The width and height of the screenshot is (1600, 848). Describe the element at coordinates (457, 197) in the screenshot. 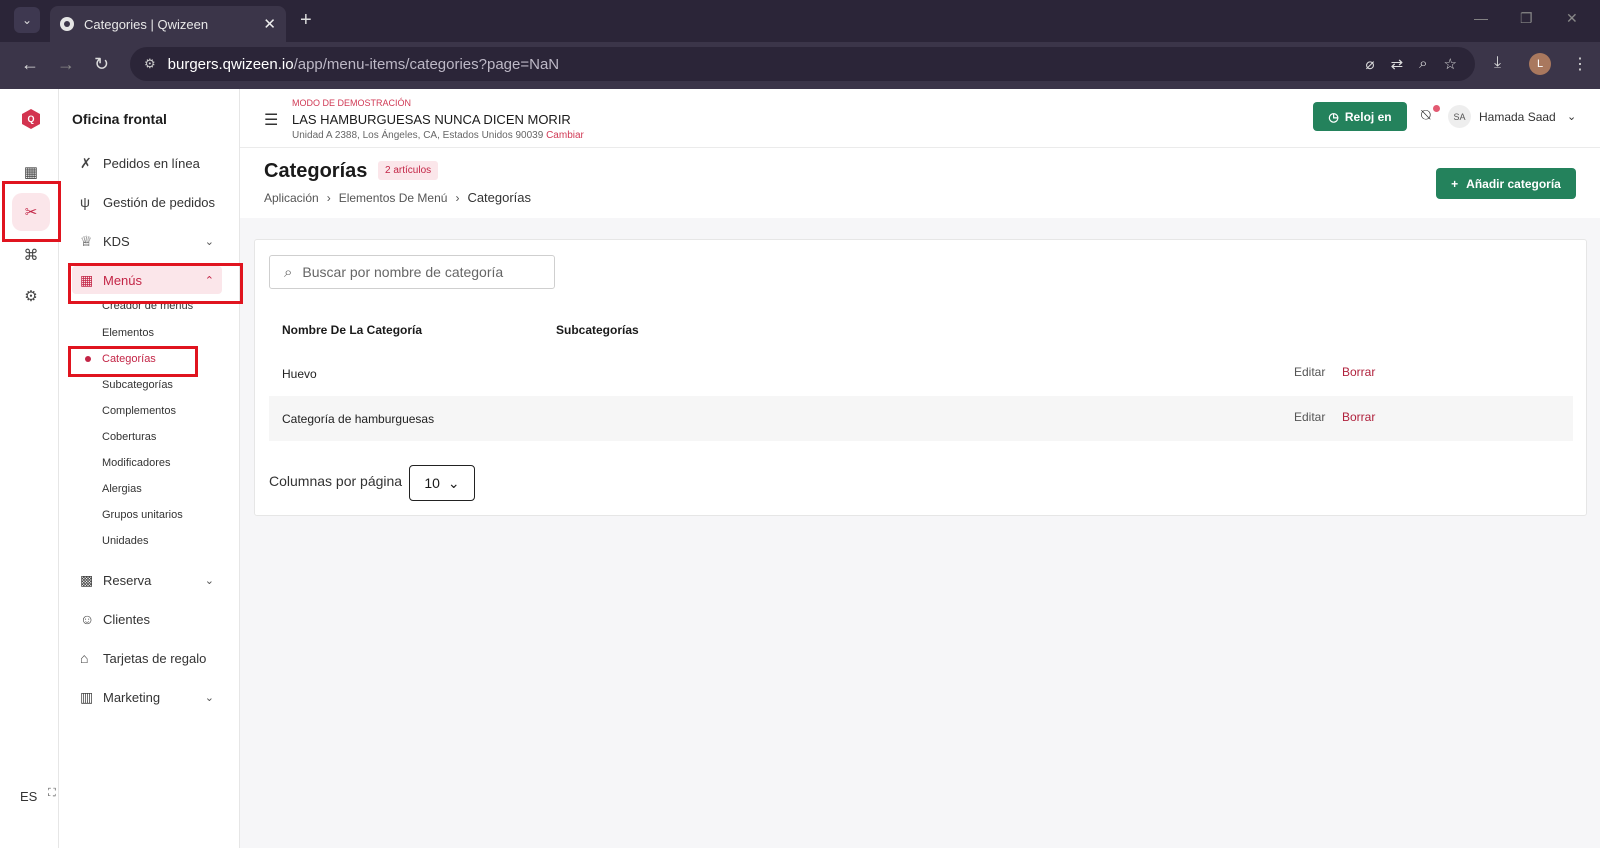

I see `chevron-right-icon: ›` at that location.